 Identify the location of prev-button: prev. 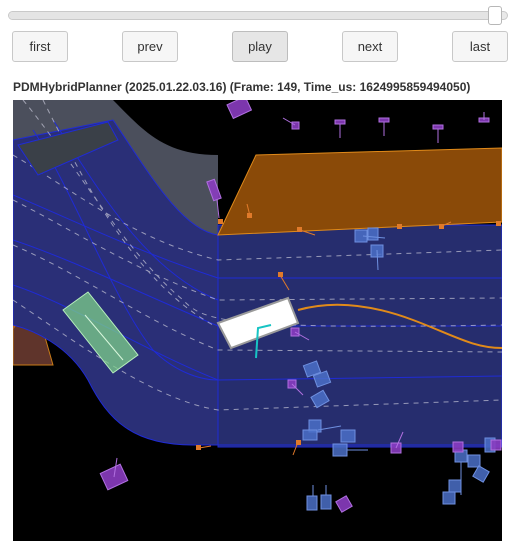
(150, 46).